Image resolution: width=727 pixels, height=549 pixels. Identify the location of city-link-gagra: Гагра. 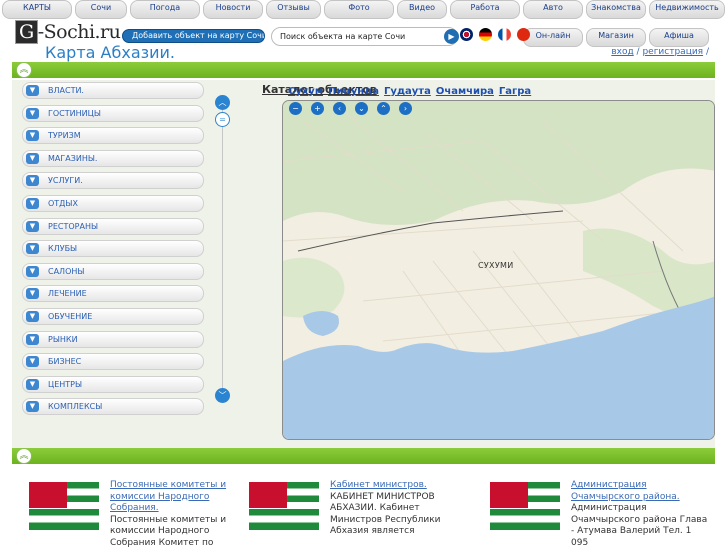
(515, 91).